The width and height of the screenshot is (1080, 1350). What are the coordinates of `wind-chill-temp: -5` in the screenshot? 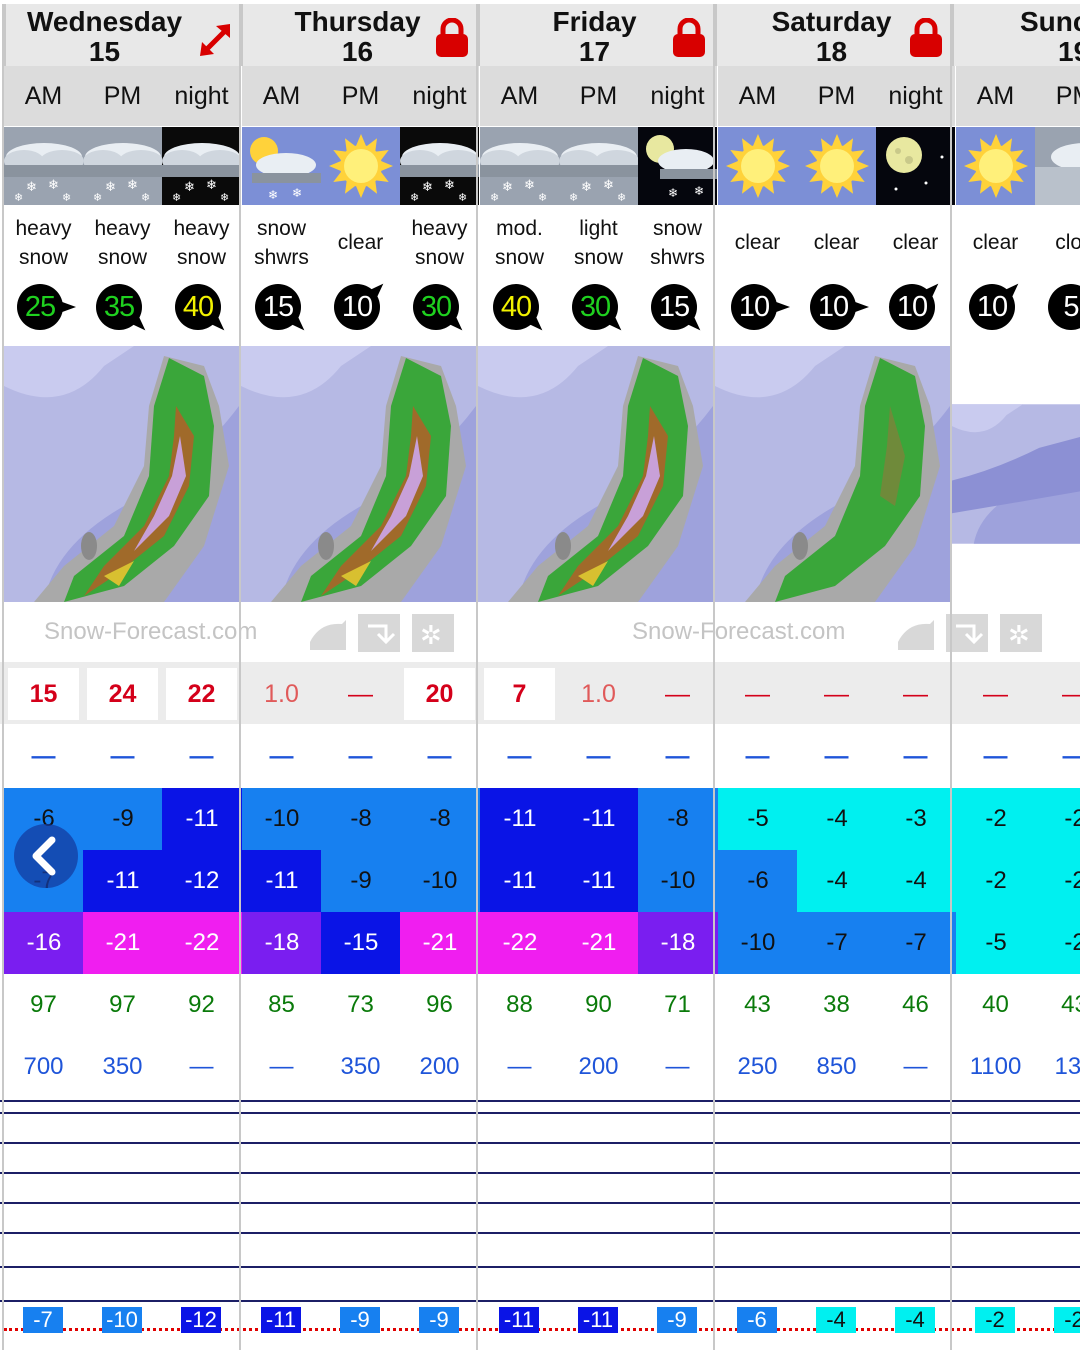 It's located at (996, 943).